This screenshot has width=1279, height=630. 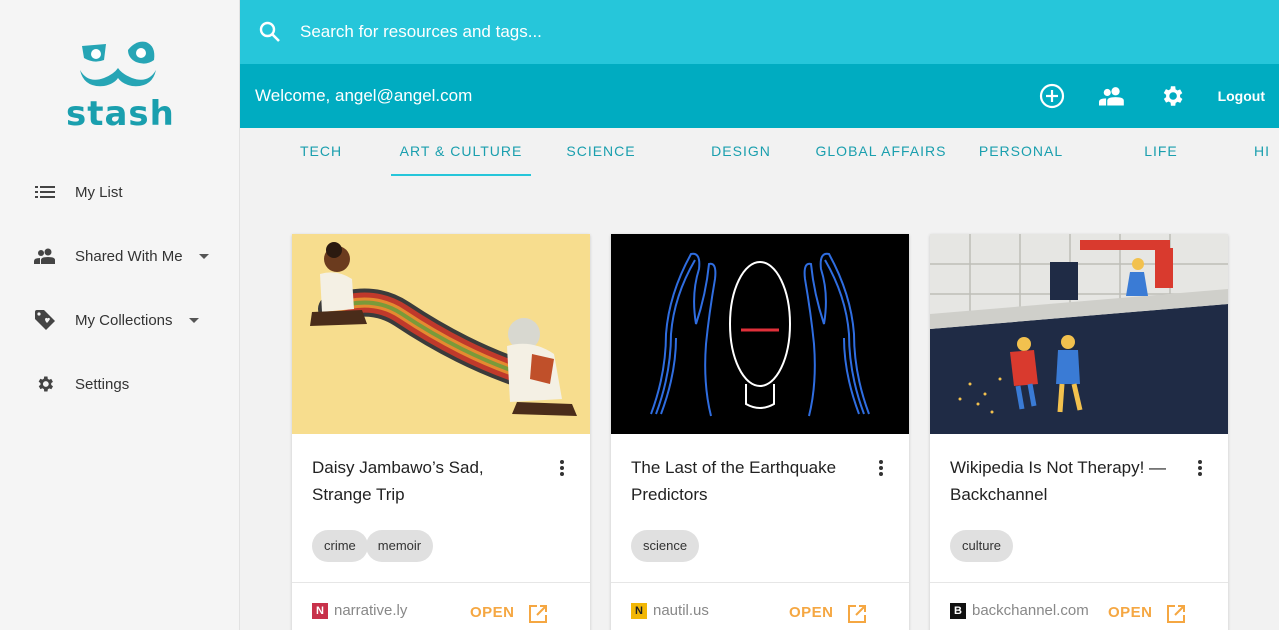 I want to click on sidebar-item-my-list: My List, so click(x=120, y=192).